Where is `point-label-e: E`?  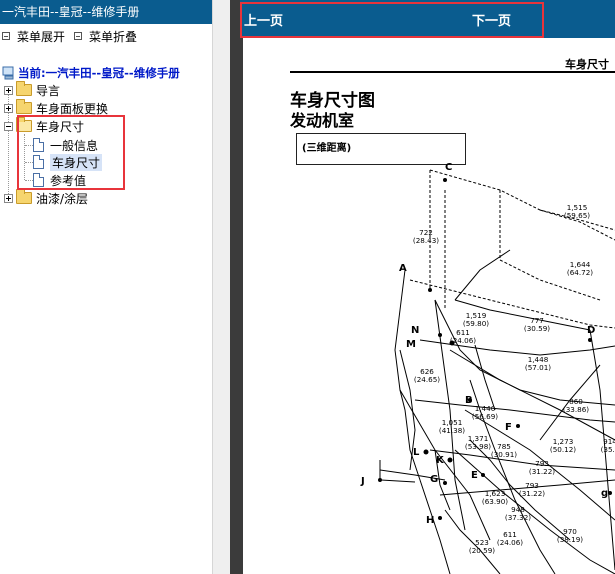 point-label-e: E is located at coordinates (474, 475).